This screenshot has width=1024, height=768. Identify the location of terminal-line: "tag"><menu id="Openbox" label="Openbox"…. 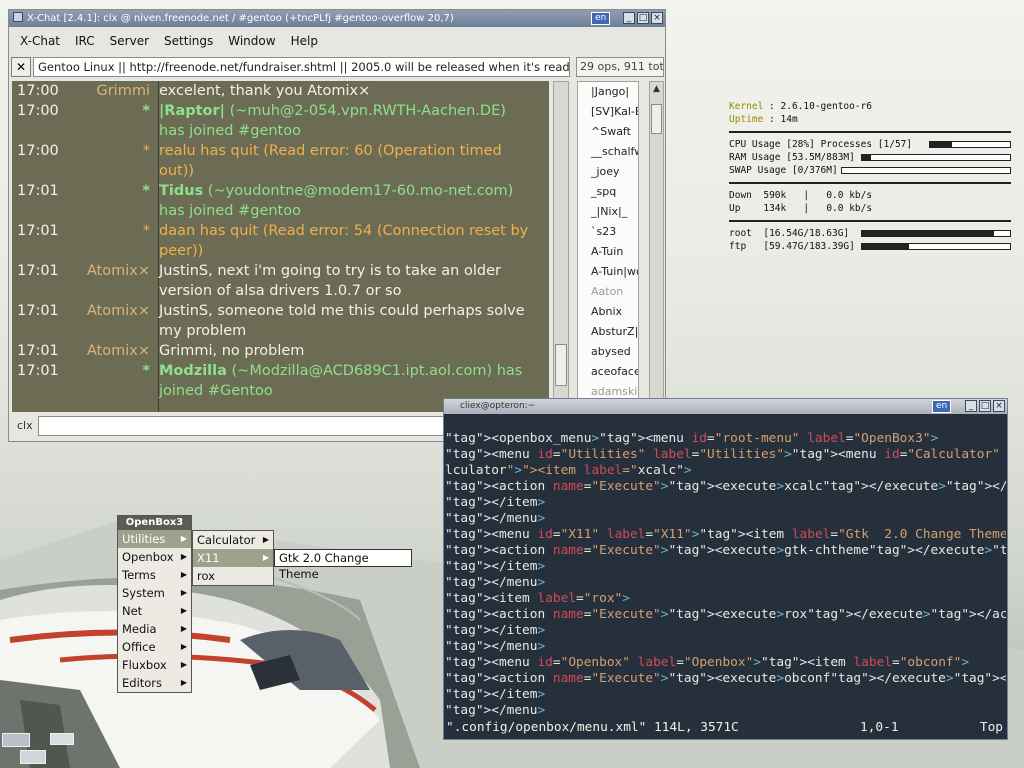
(707, 662).